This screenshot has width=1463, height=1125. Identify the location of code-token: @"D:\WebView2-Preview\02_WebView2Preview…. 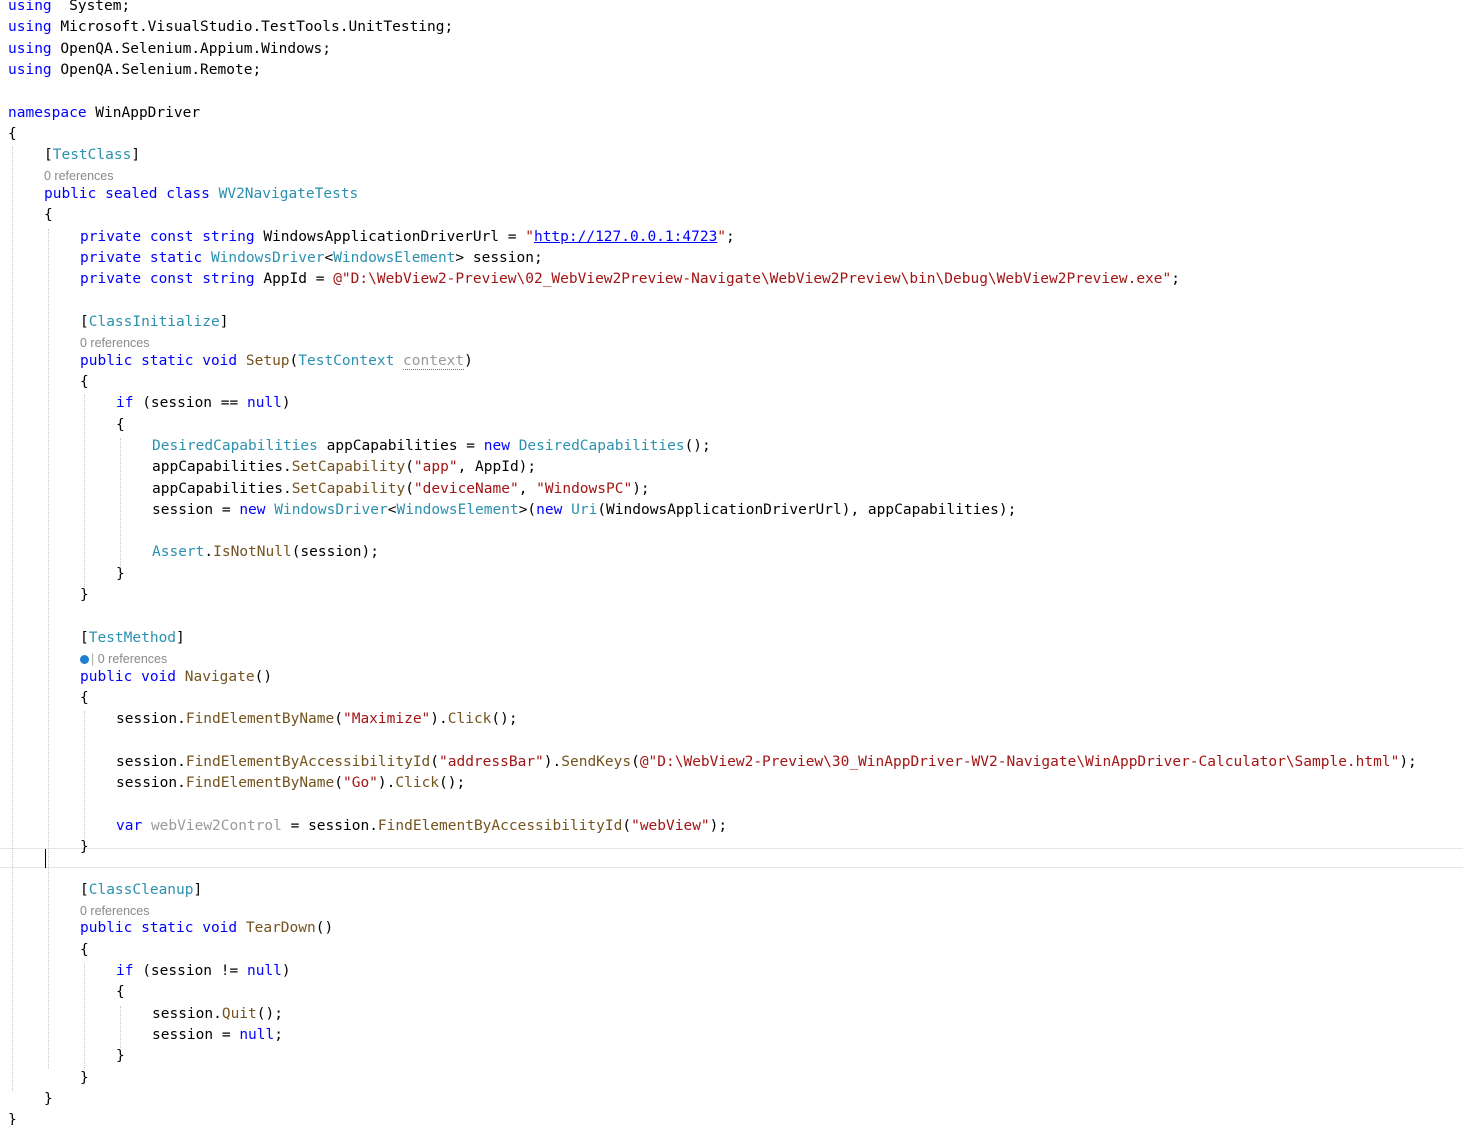
(752, 279).